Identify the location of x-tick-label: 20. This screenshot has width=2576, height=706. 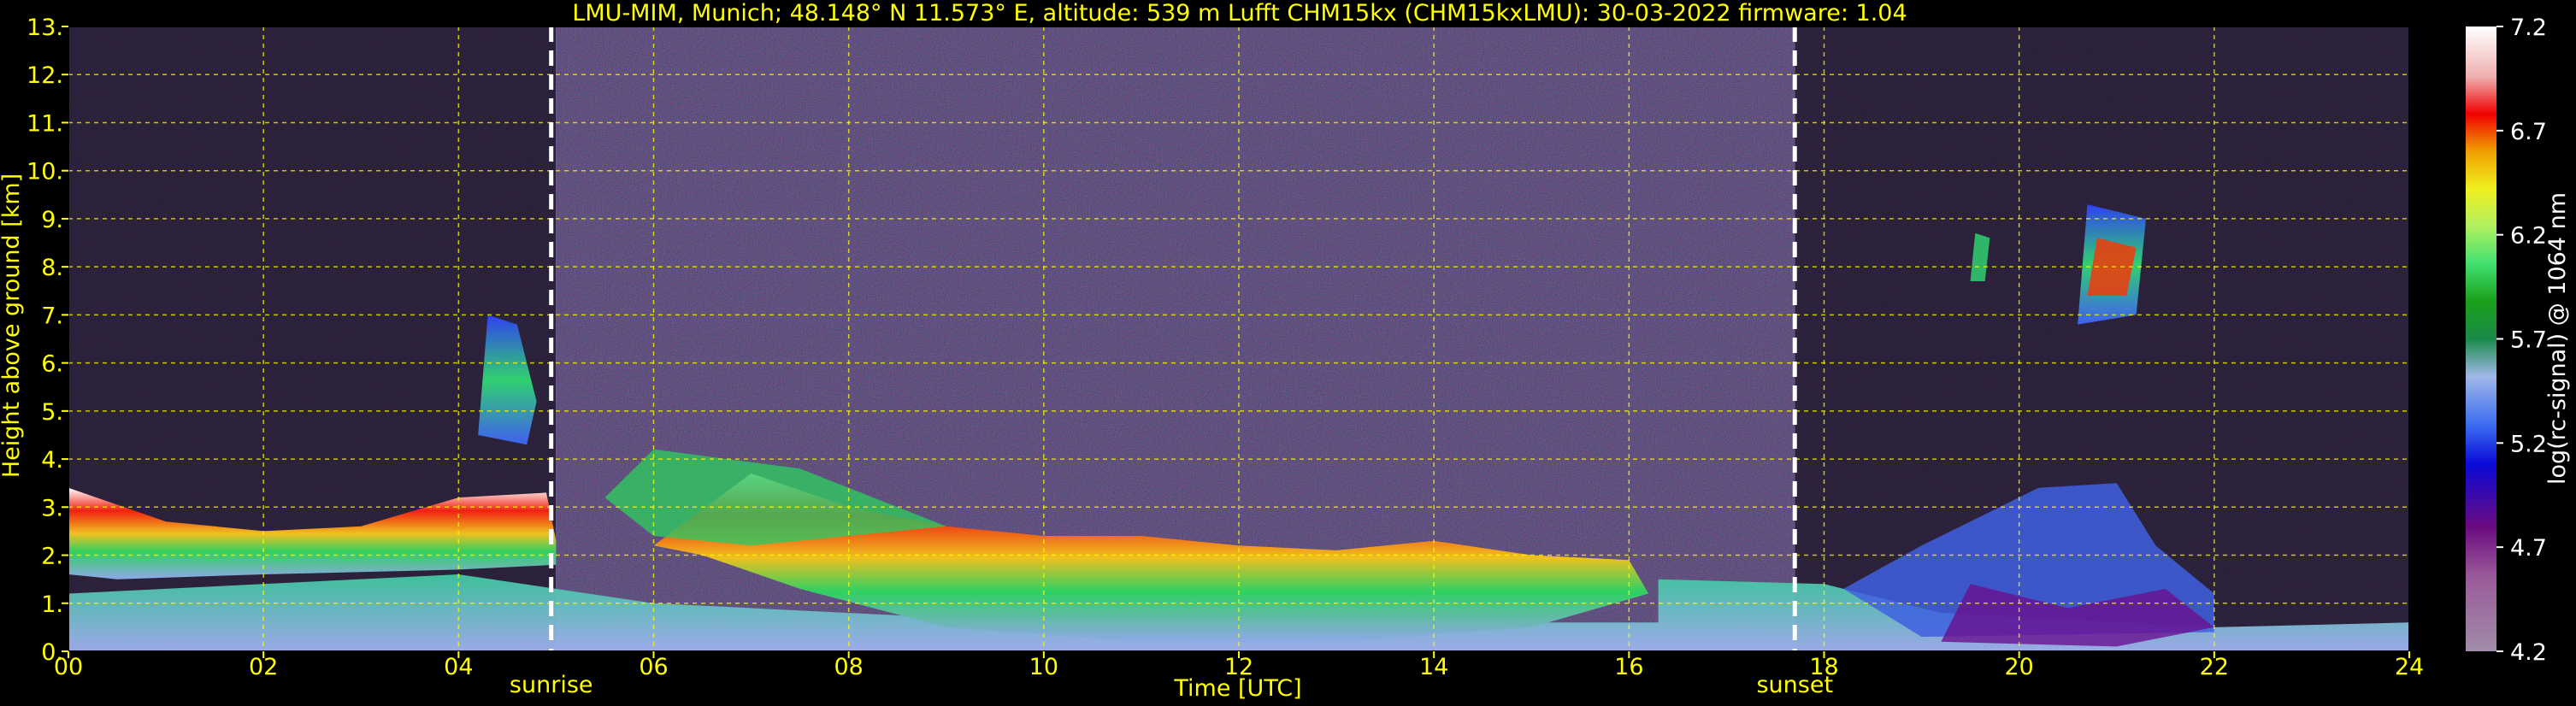
(2019, 667).